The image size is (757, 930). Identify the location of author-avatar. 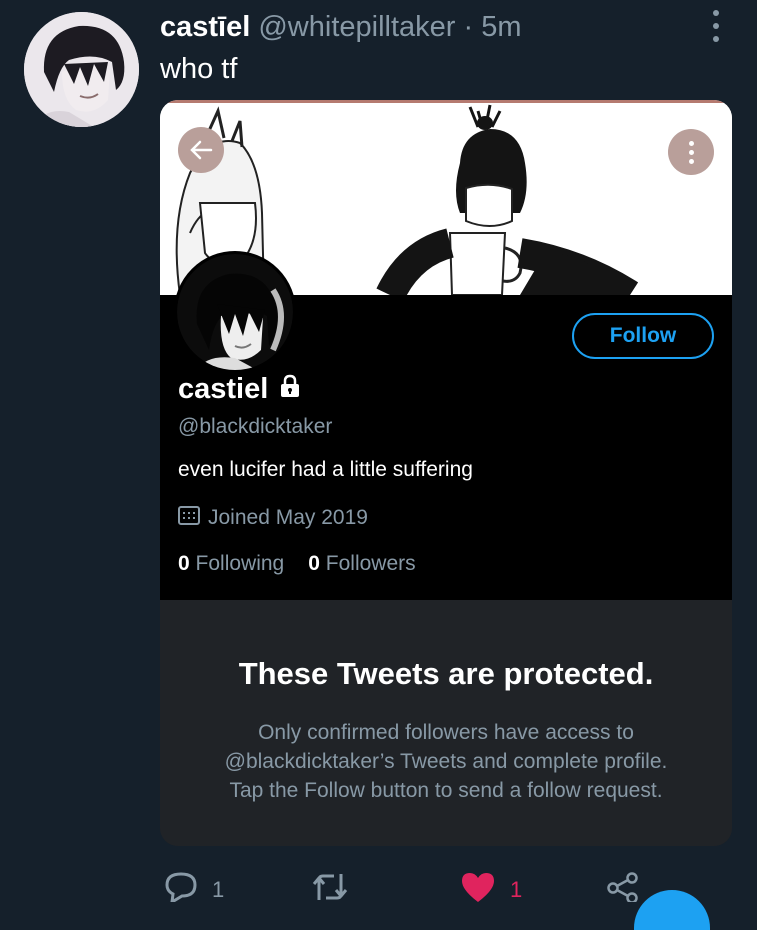
(81, 69).